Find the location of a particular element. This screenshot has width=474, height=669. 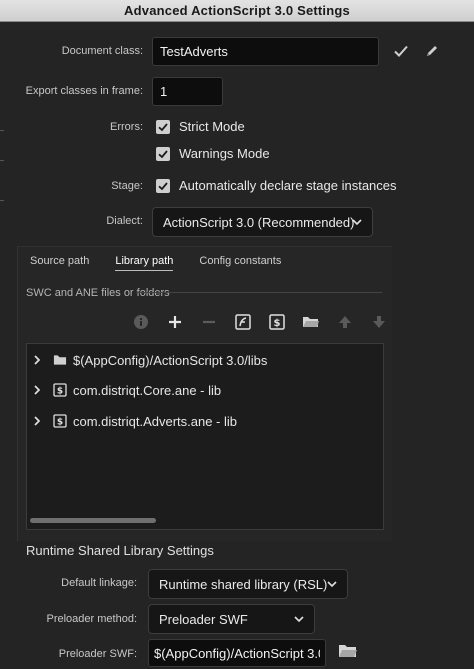

browse-folder-icon is located at coordinates (349, 652).